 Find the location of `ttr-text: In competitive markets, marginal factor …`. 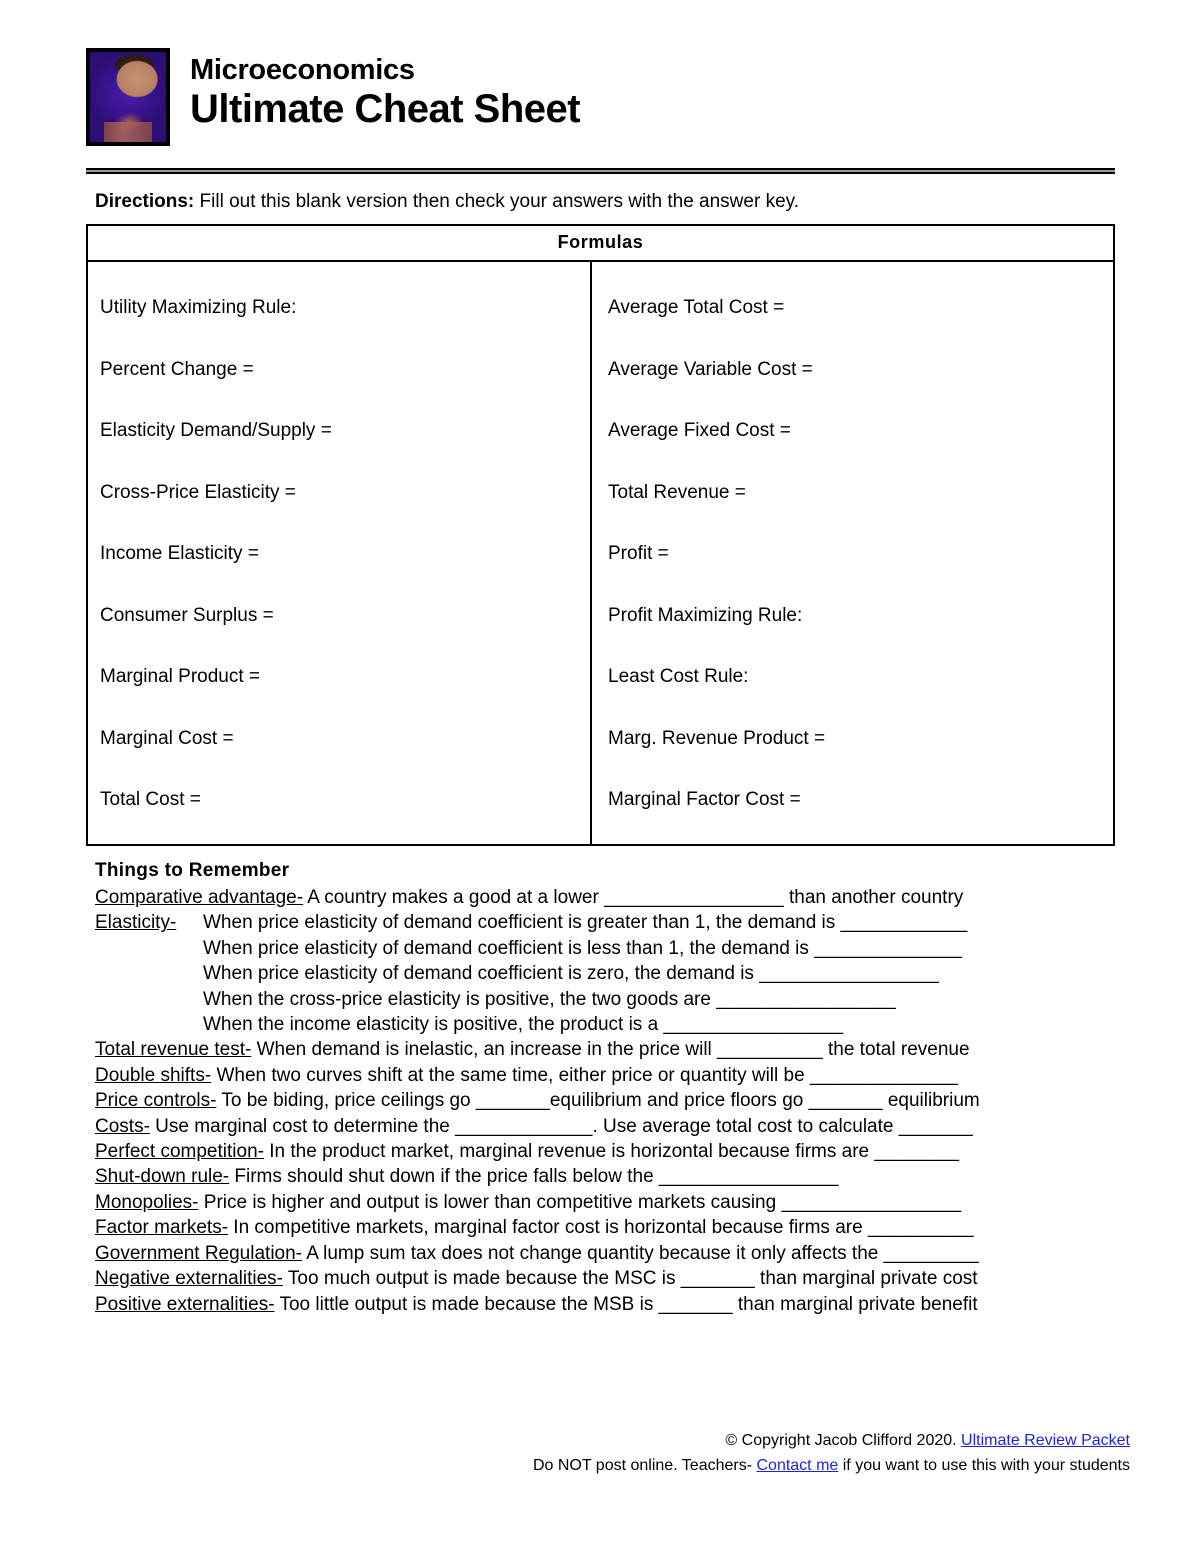

ttr-text: In competitive markets, marginal factor … is located at coordinates (601, 1228).